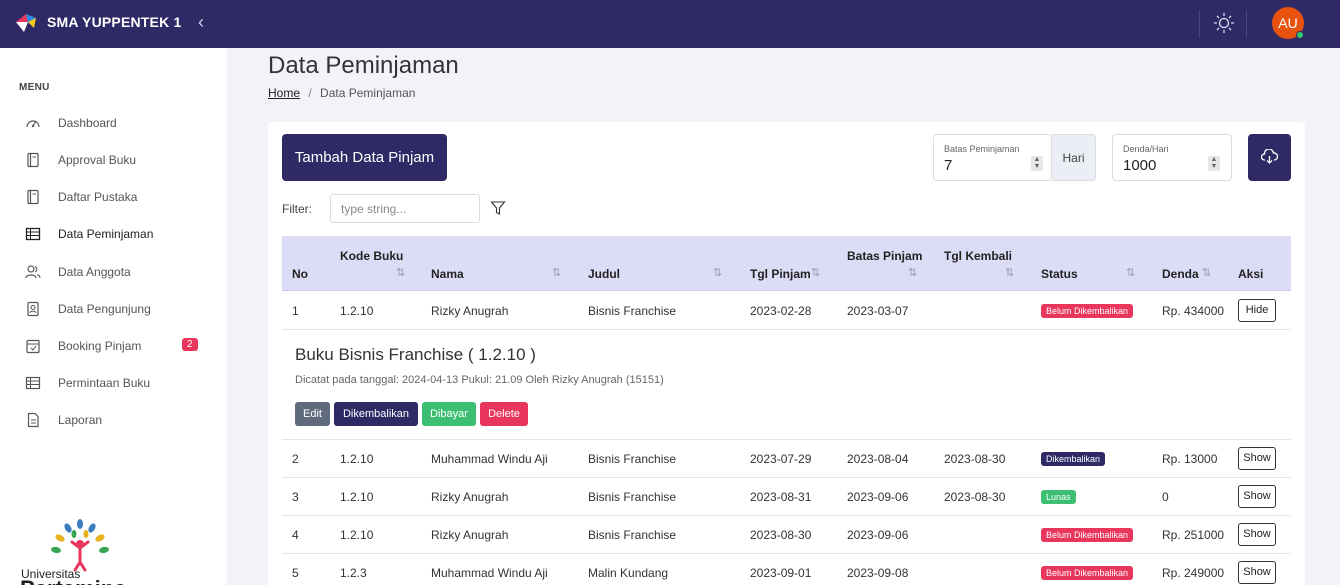  What do you see at coordinates (295, 459) in the screenshot?
I see `cell-no: 2` at bounding box center [295, 459].